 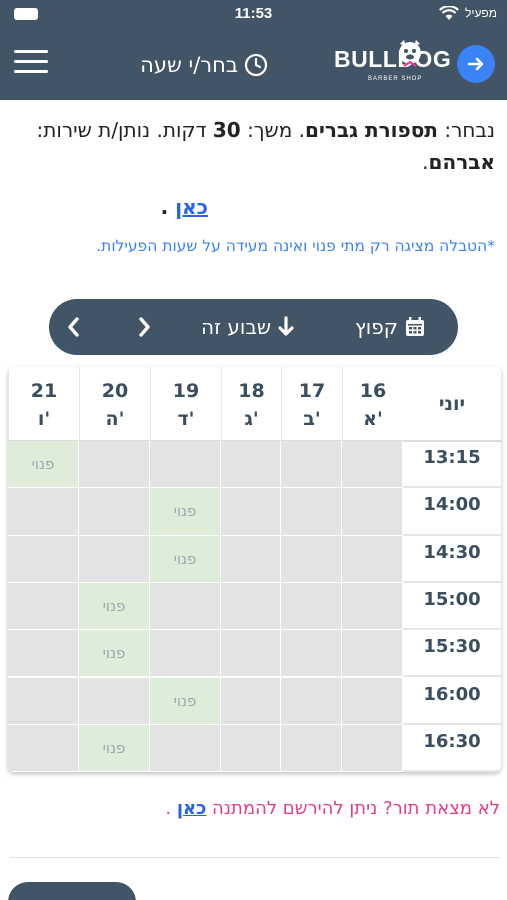 I want to click on day-date: 16, so click(x=373, y=391).